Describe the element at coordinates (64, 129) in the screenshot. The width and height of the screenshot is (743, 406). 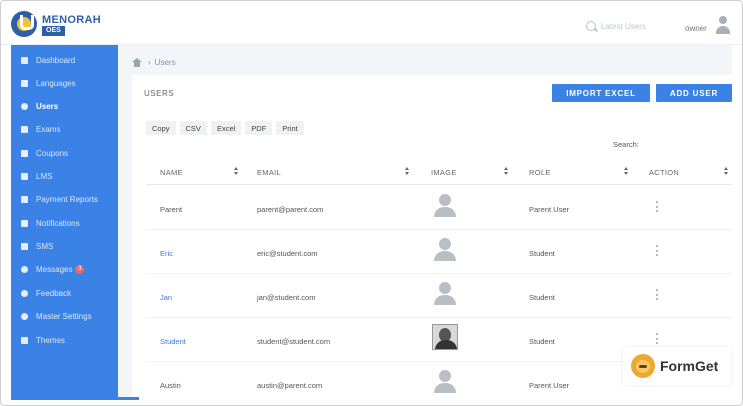
I see `sidebar-item-exams: Exams` at that location.